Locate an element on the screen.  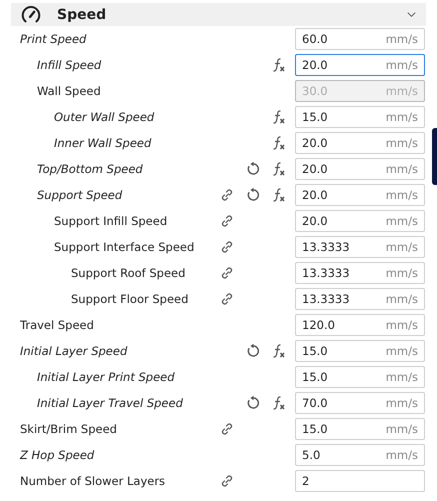
section-title: Speed is located at coordinates (82, 14).